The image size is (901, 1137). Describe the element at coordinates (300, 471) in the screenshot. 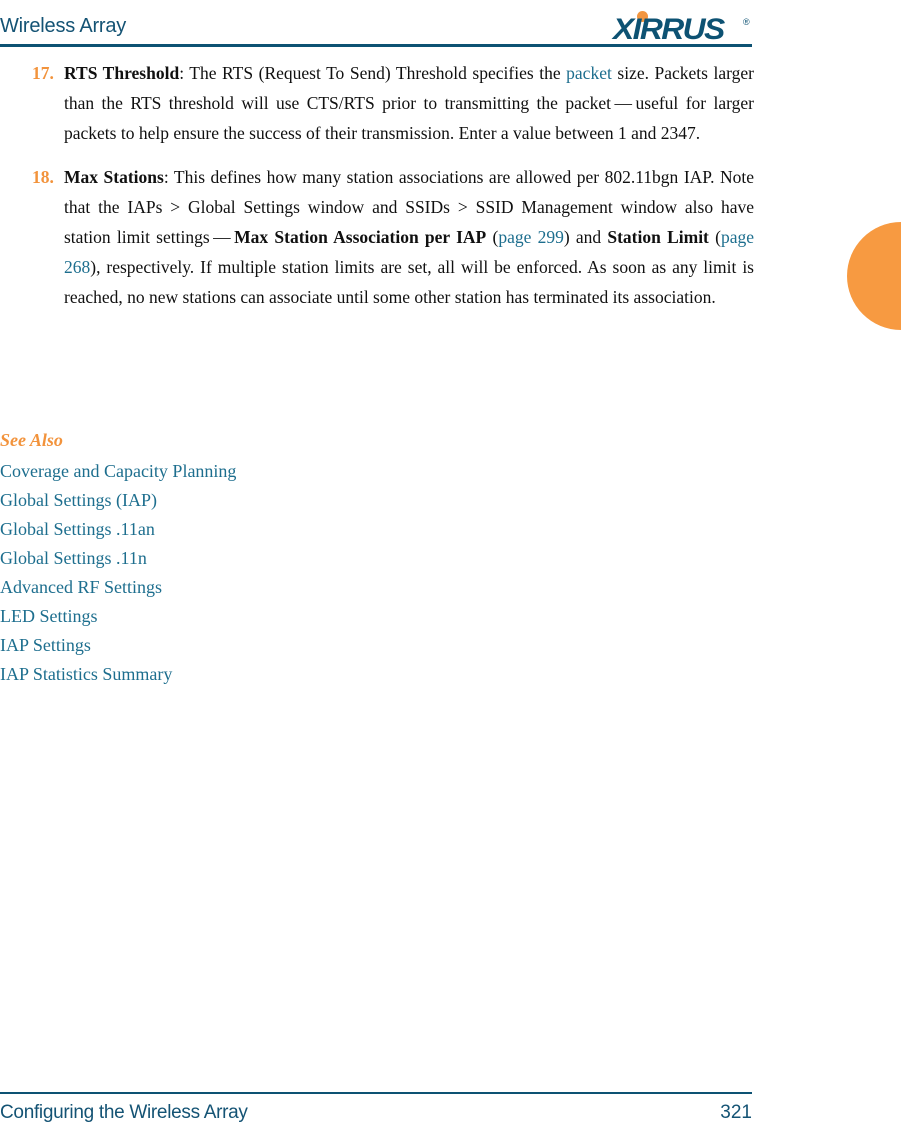

I see `list-item: Coverage and Capacity Planning` at that location.